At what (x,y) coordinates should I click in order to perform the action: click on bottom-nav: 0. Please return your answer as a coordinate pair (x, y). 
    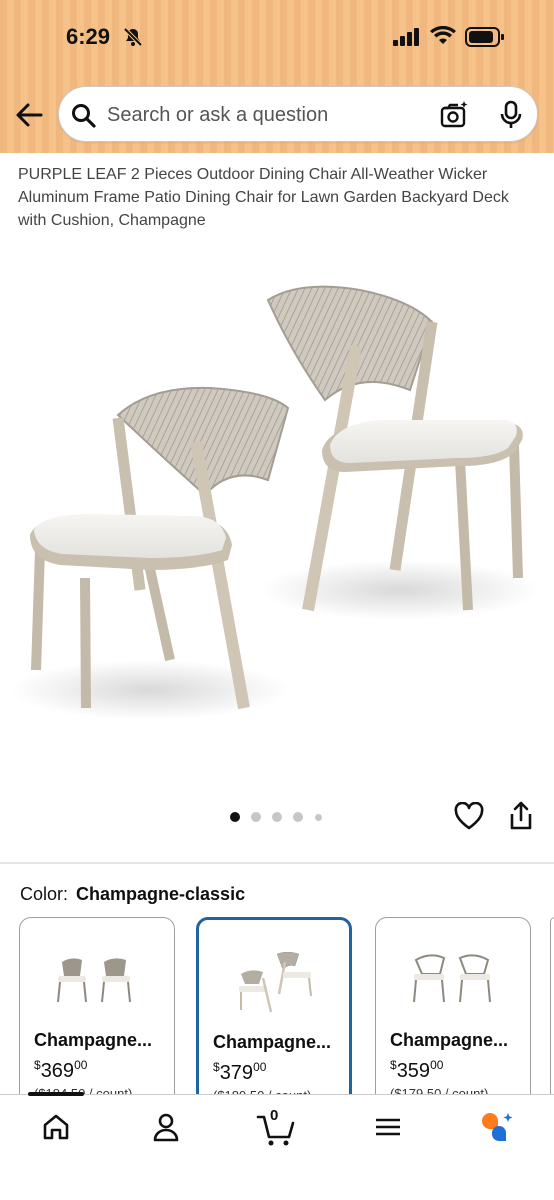
    Looking at the image, I should click on (277, 1146).